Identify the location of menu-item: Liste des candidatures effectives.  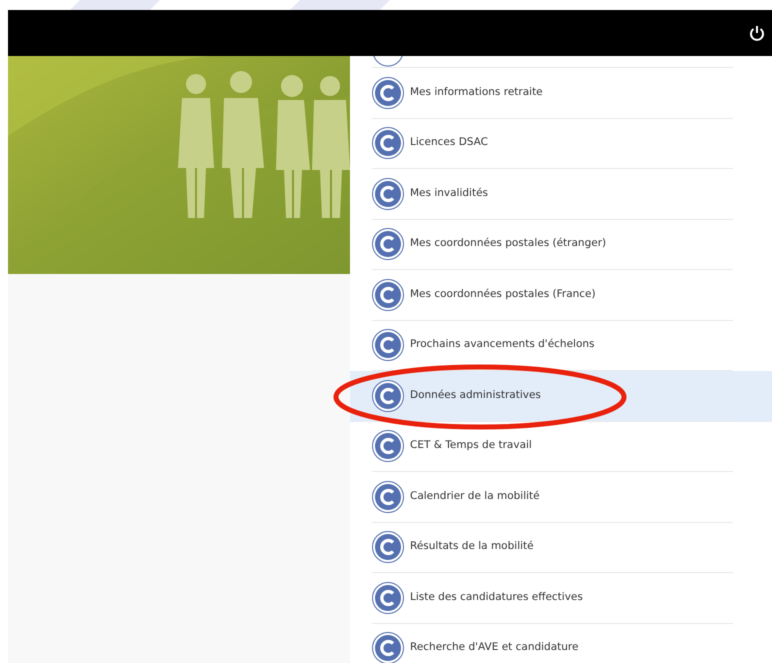
(561, 598).